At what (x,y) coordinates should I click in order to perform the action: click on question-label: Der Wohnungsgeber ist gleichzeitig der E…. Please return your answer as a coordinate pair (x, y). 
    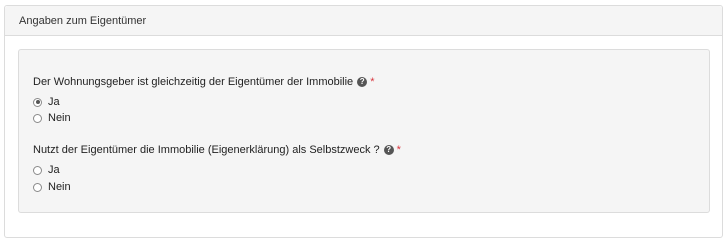
    Looking at the image, I should click on (193, 82).